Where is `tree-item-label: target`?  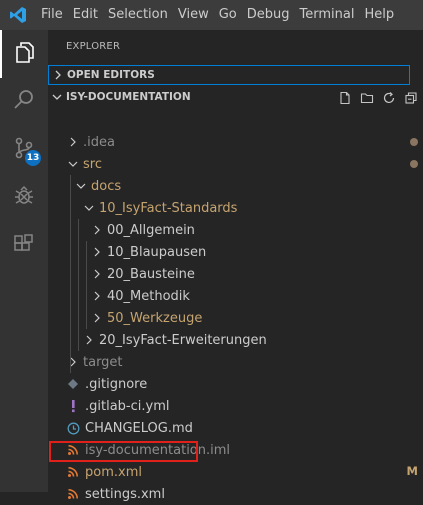
tree-item-label: target is located at coordinates (103, 362).